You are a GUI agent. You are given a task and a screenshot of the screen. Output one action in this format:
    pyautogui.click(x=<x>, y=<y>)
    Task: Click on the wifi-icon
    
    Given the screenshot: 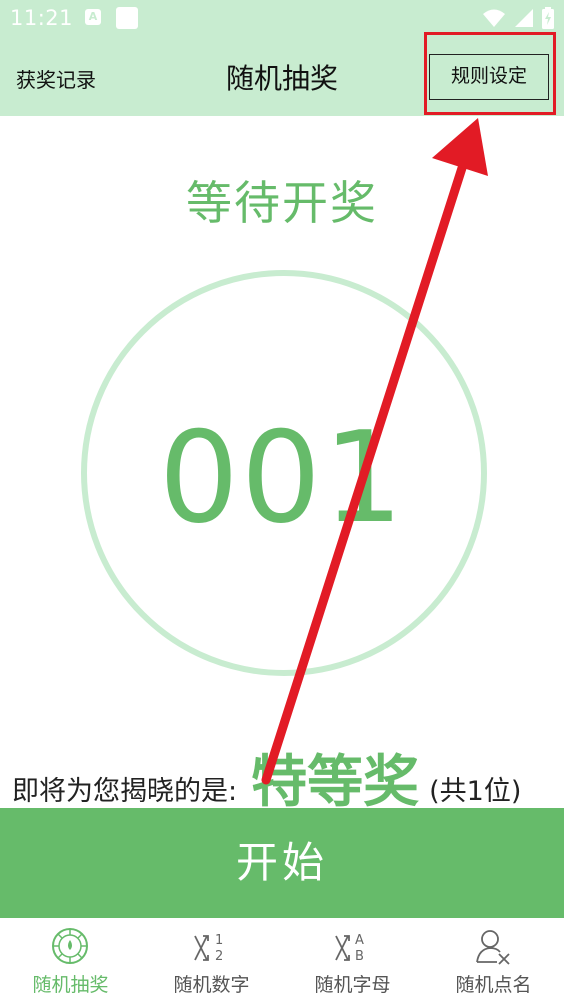 What is the action you would take?
    pyautogui.click(x=494, y=18)
    